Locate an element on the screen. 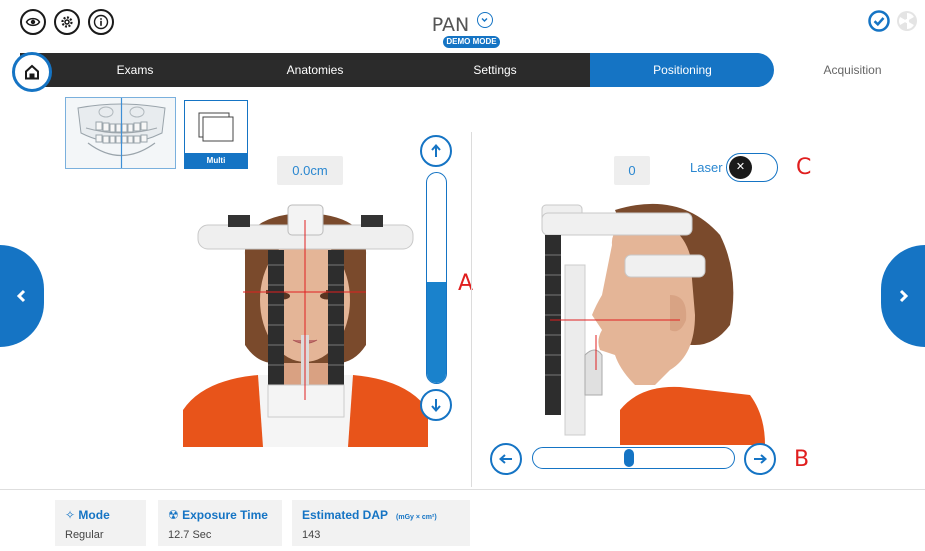 Image resolution: width=925 pixels, height=551 pixels. move-down-button is located at coordinates (436, 405).